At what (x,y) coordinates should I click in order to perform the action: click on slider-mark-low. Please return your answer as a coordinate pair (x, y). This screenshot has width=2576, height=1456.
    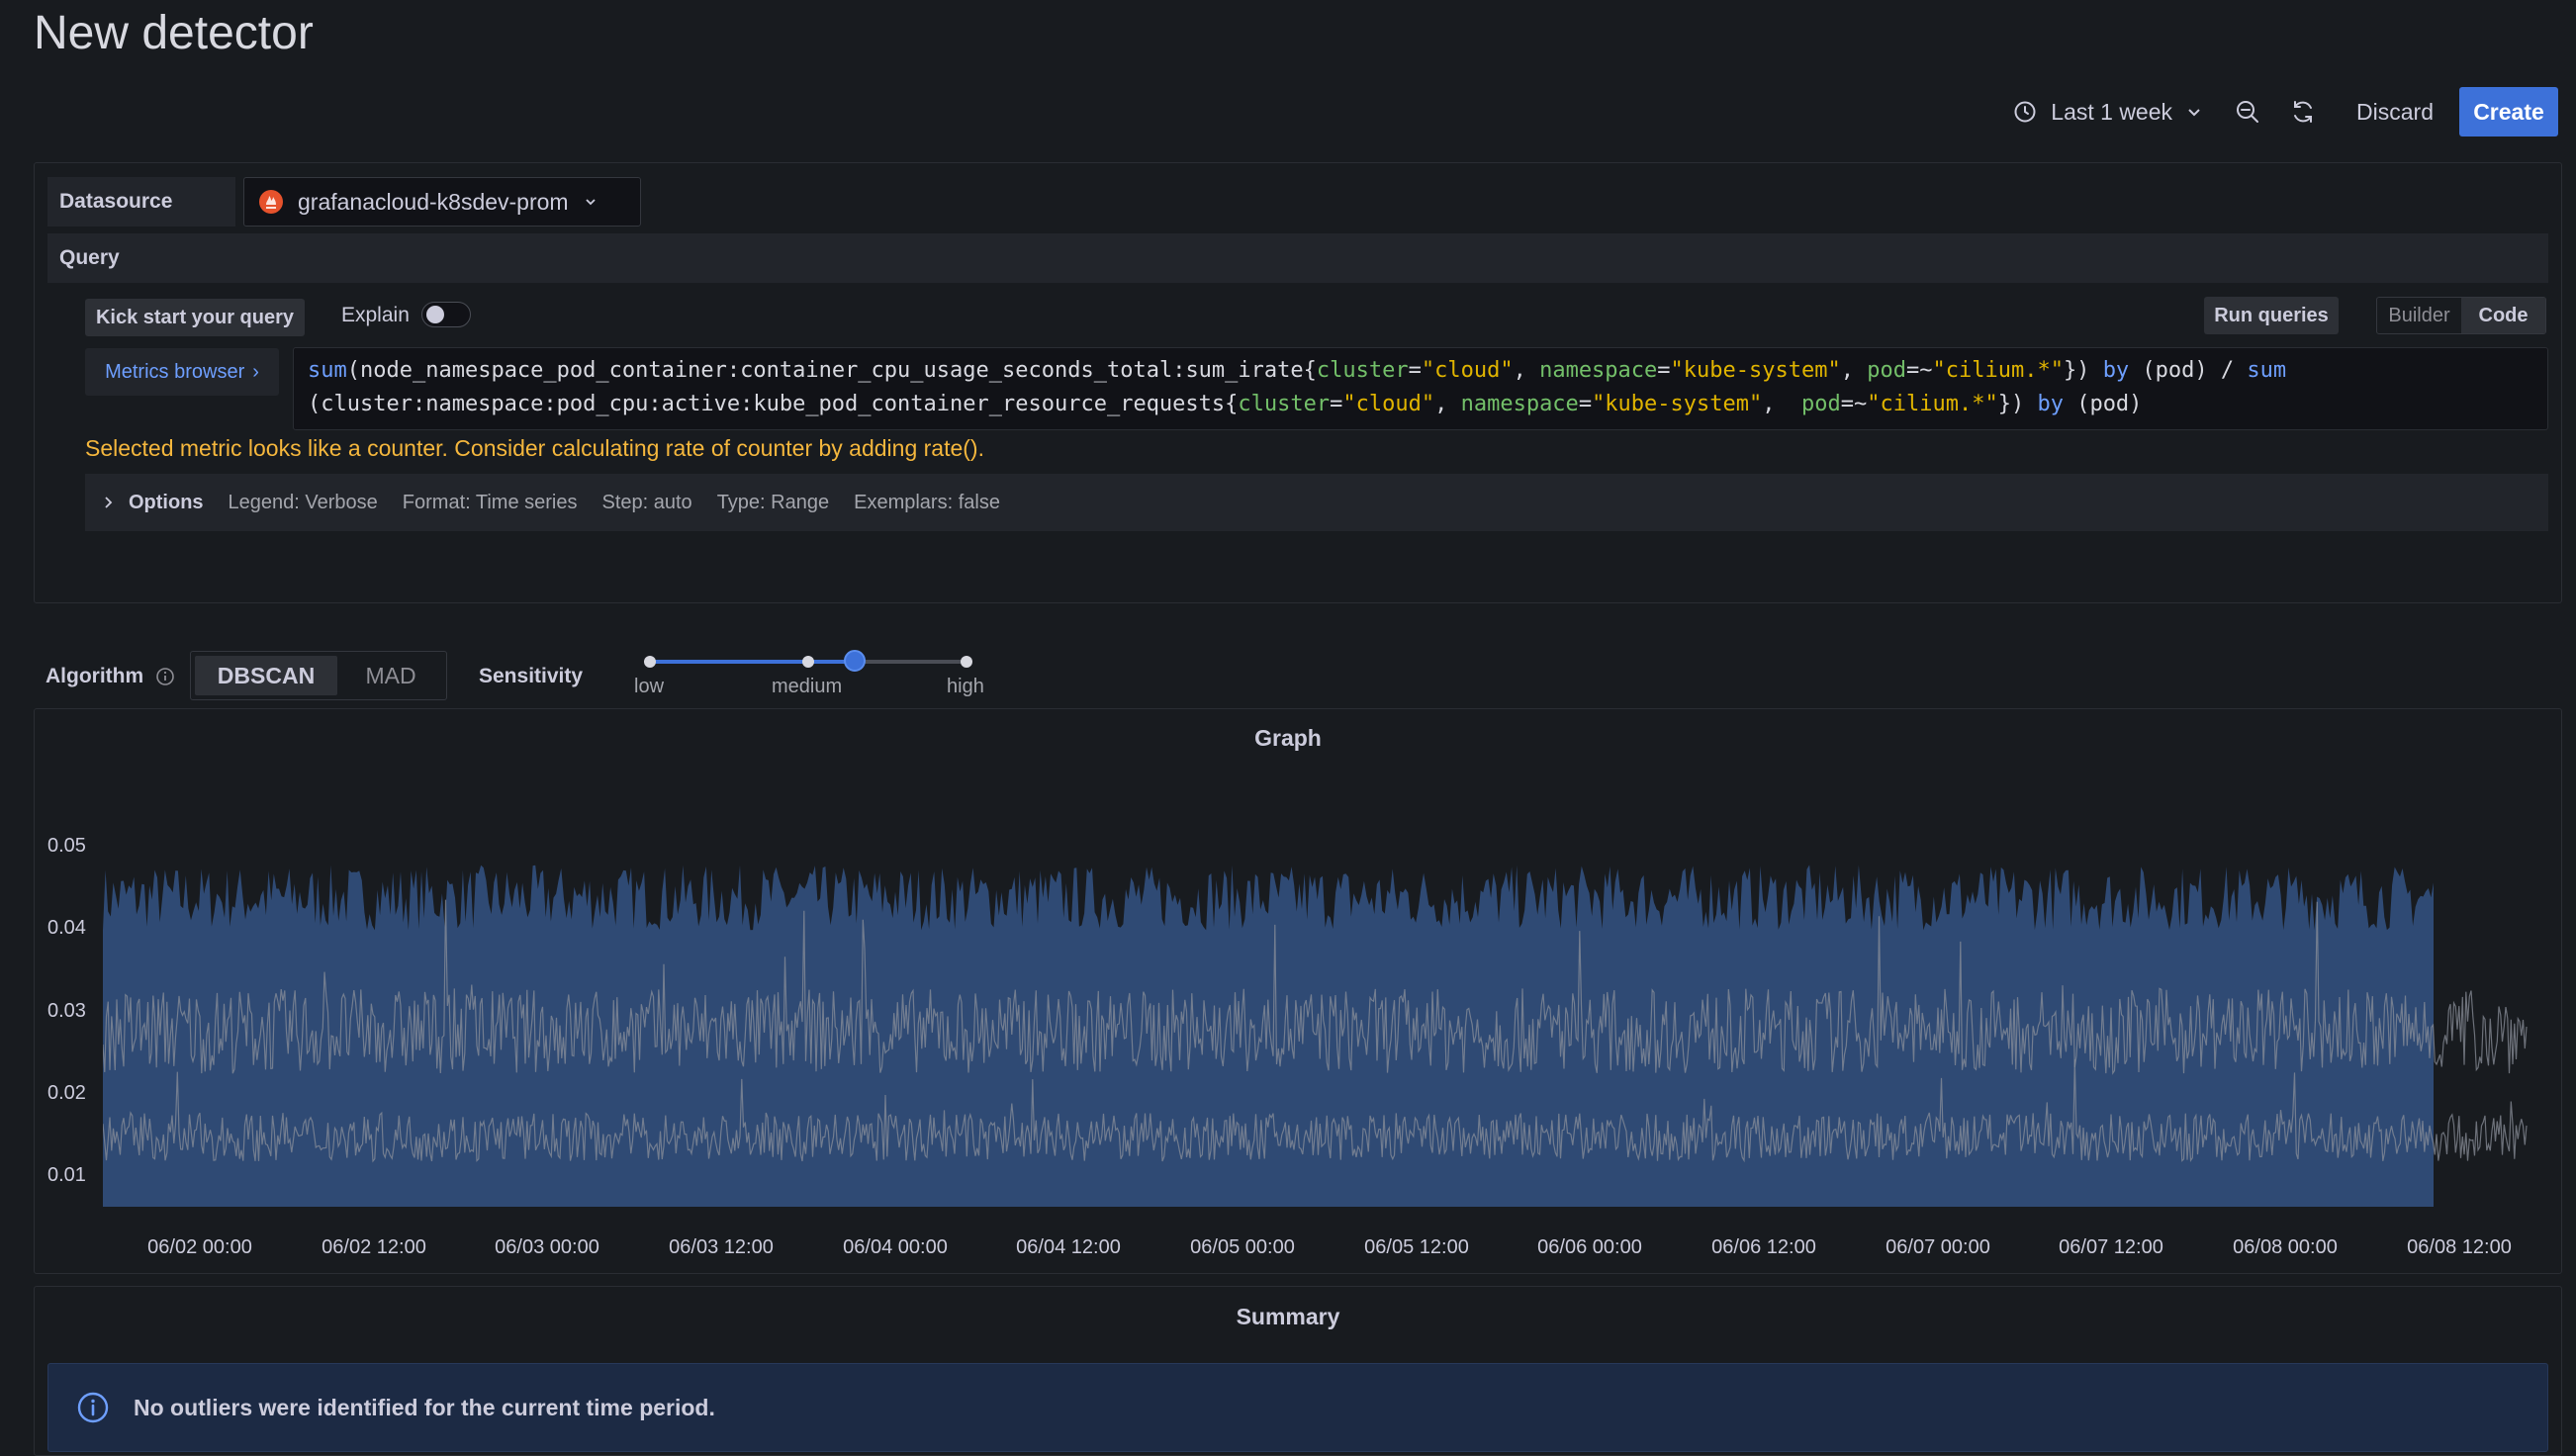
    Looking at the image, I should click on (650, 662).